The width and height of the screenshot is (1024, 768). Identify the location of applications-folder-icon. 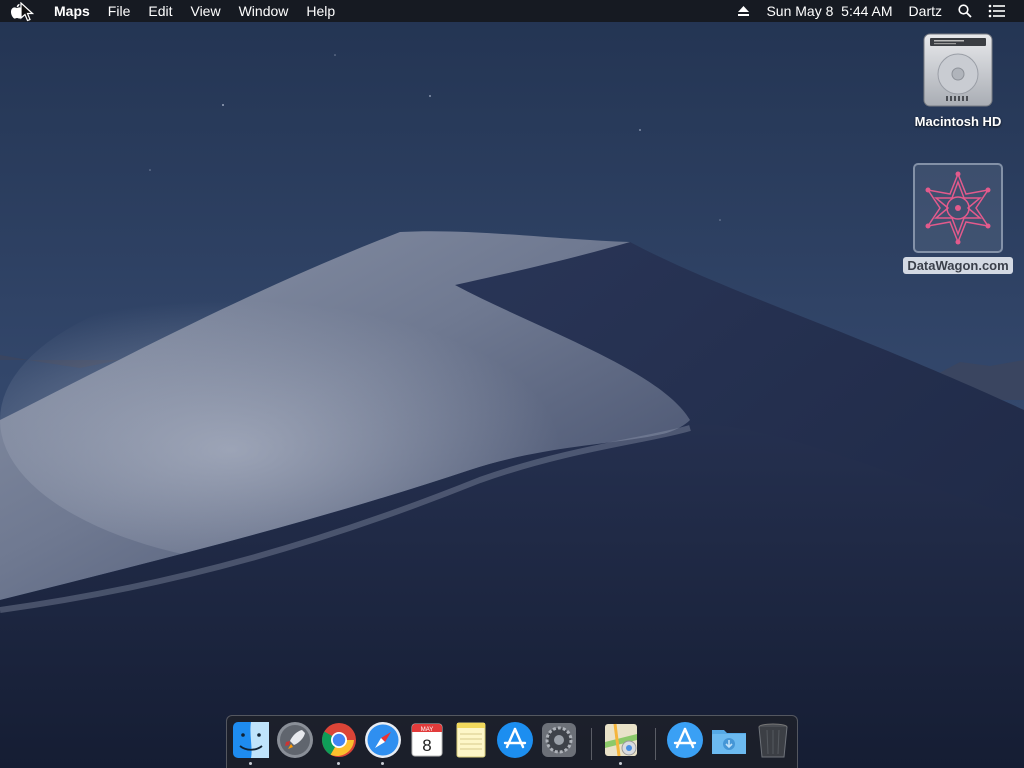
(685, 740).